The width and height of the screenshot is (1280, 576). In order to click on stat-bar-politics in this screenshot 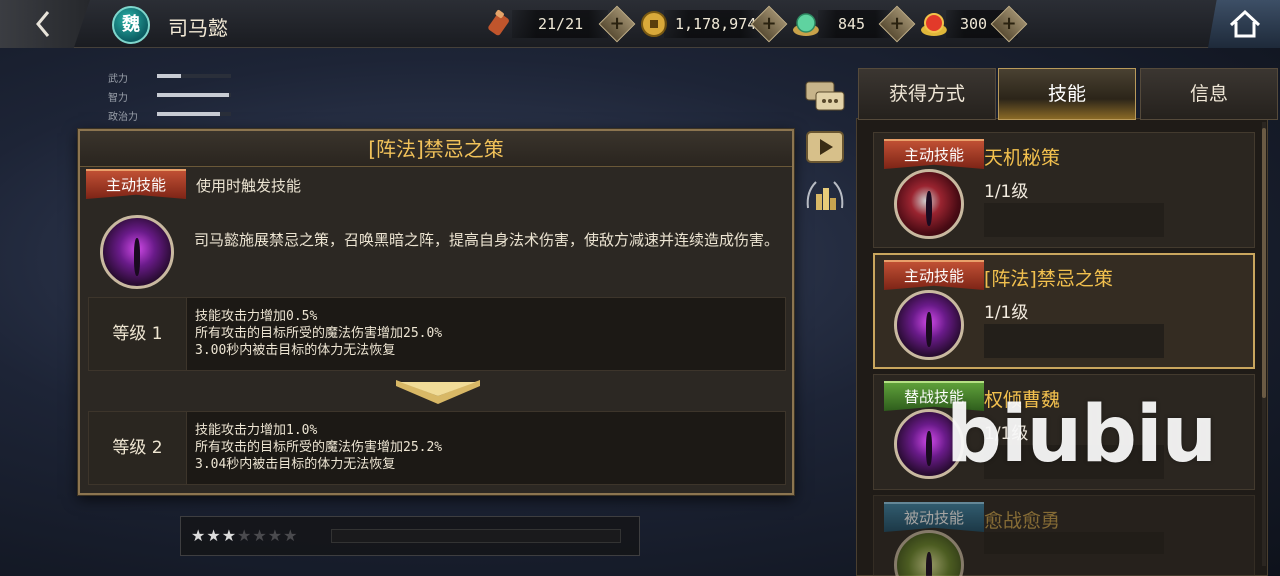, I will do `click(194, 114)`.